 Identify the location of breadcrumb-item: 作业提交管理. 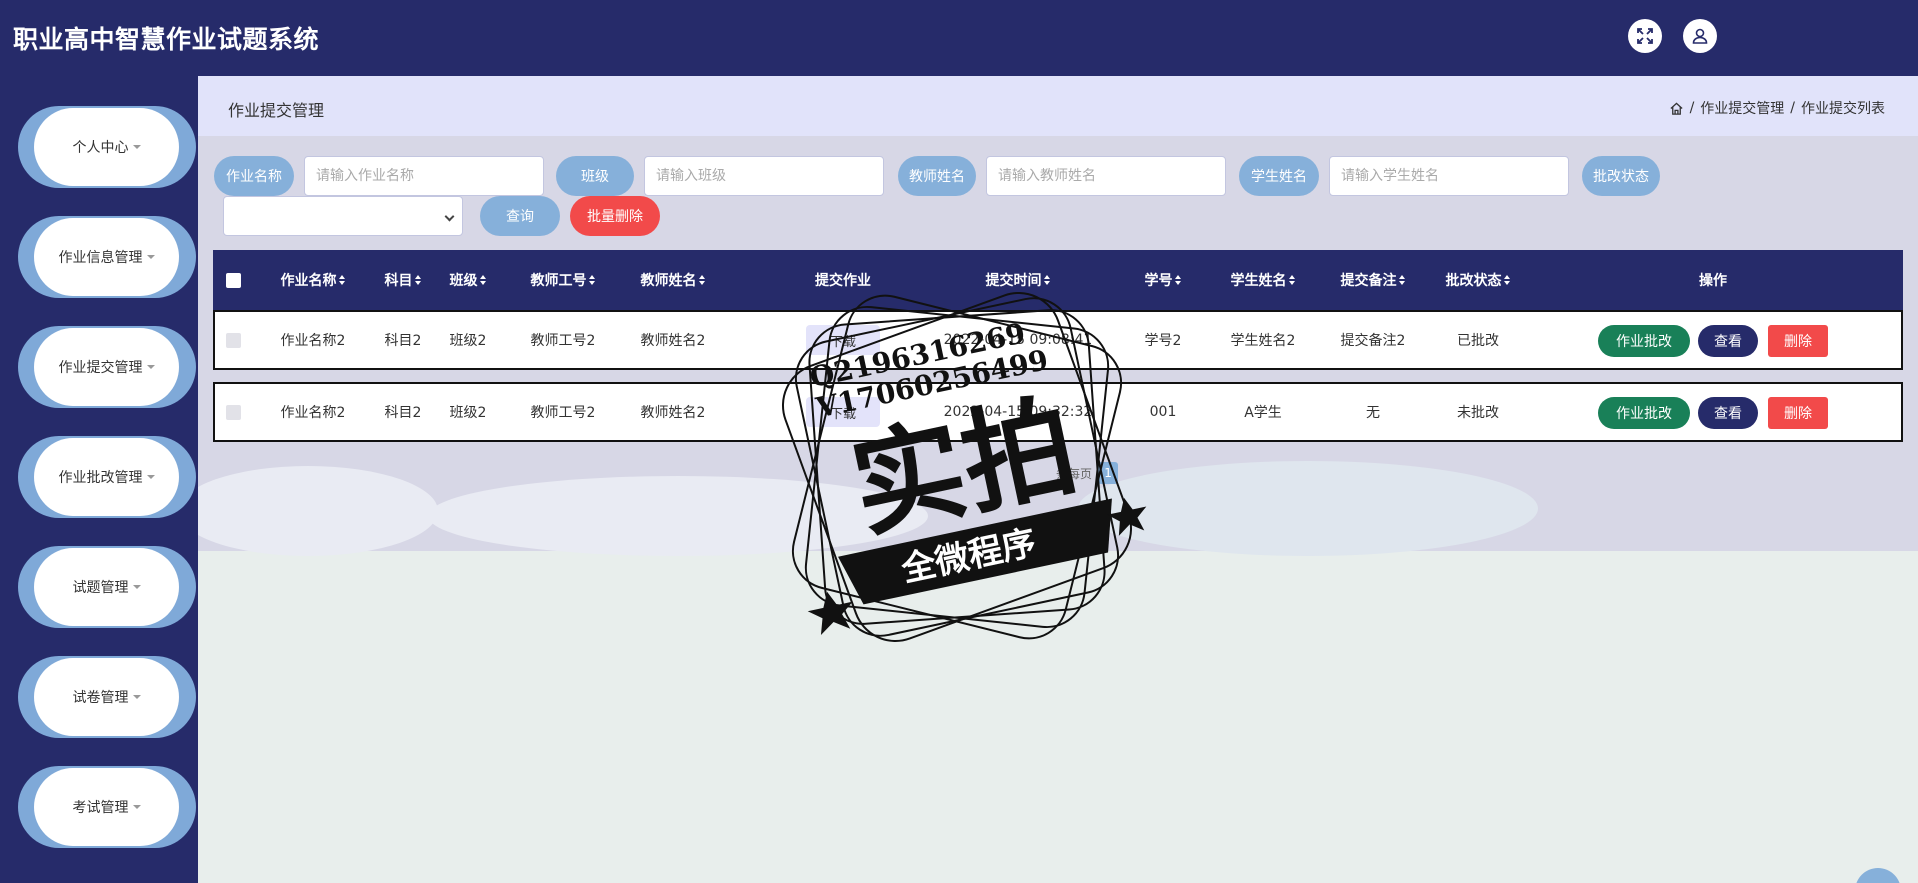
(1742, 108).